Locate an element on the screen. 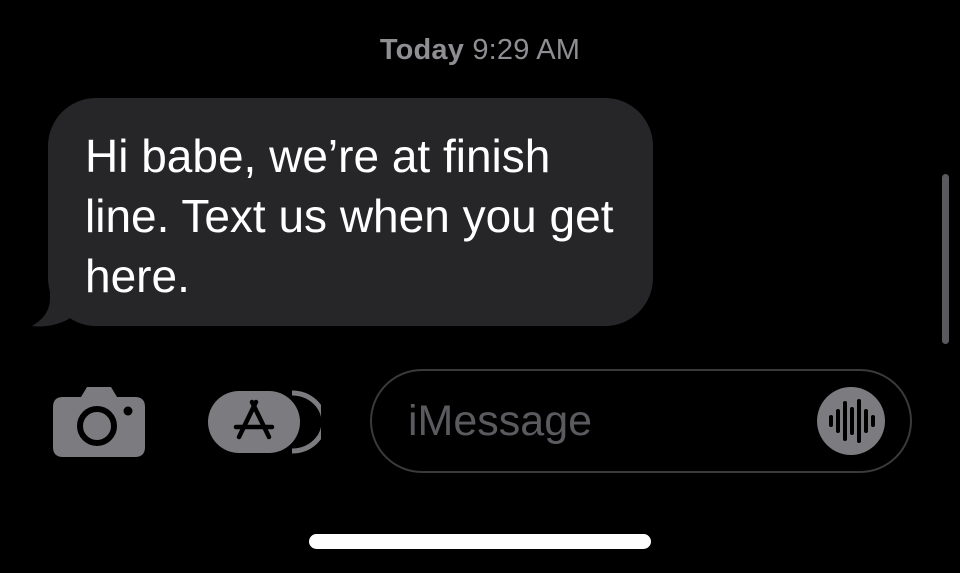  camera-icon is located at coordinates (99, 422).